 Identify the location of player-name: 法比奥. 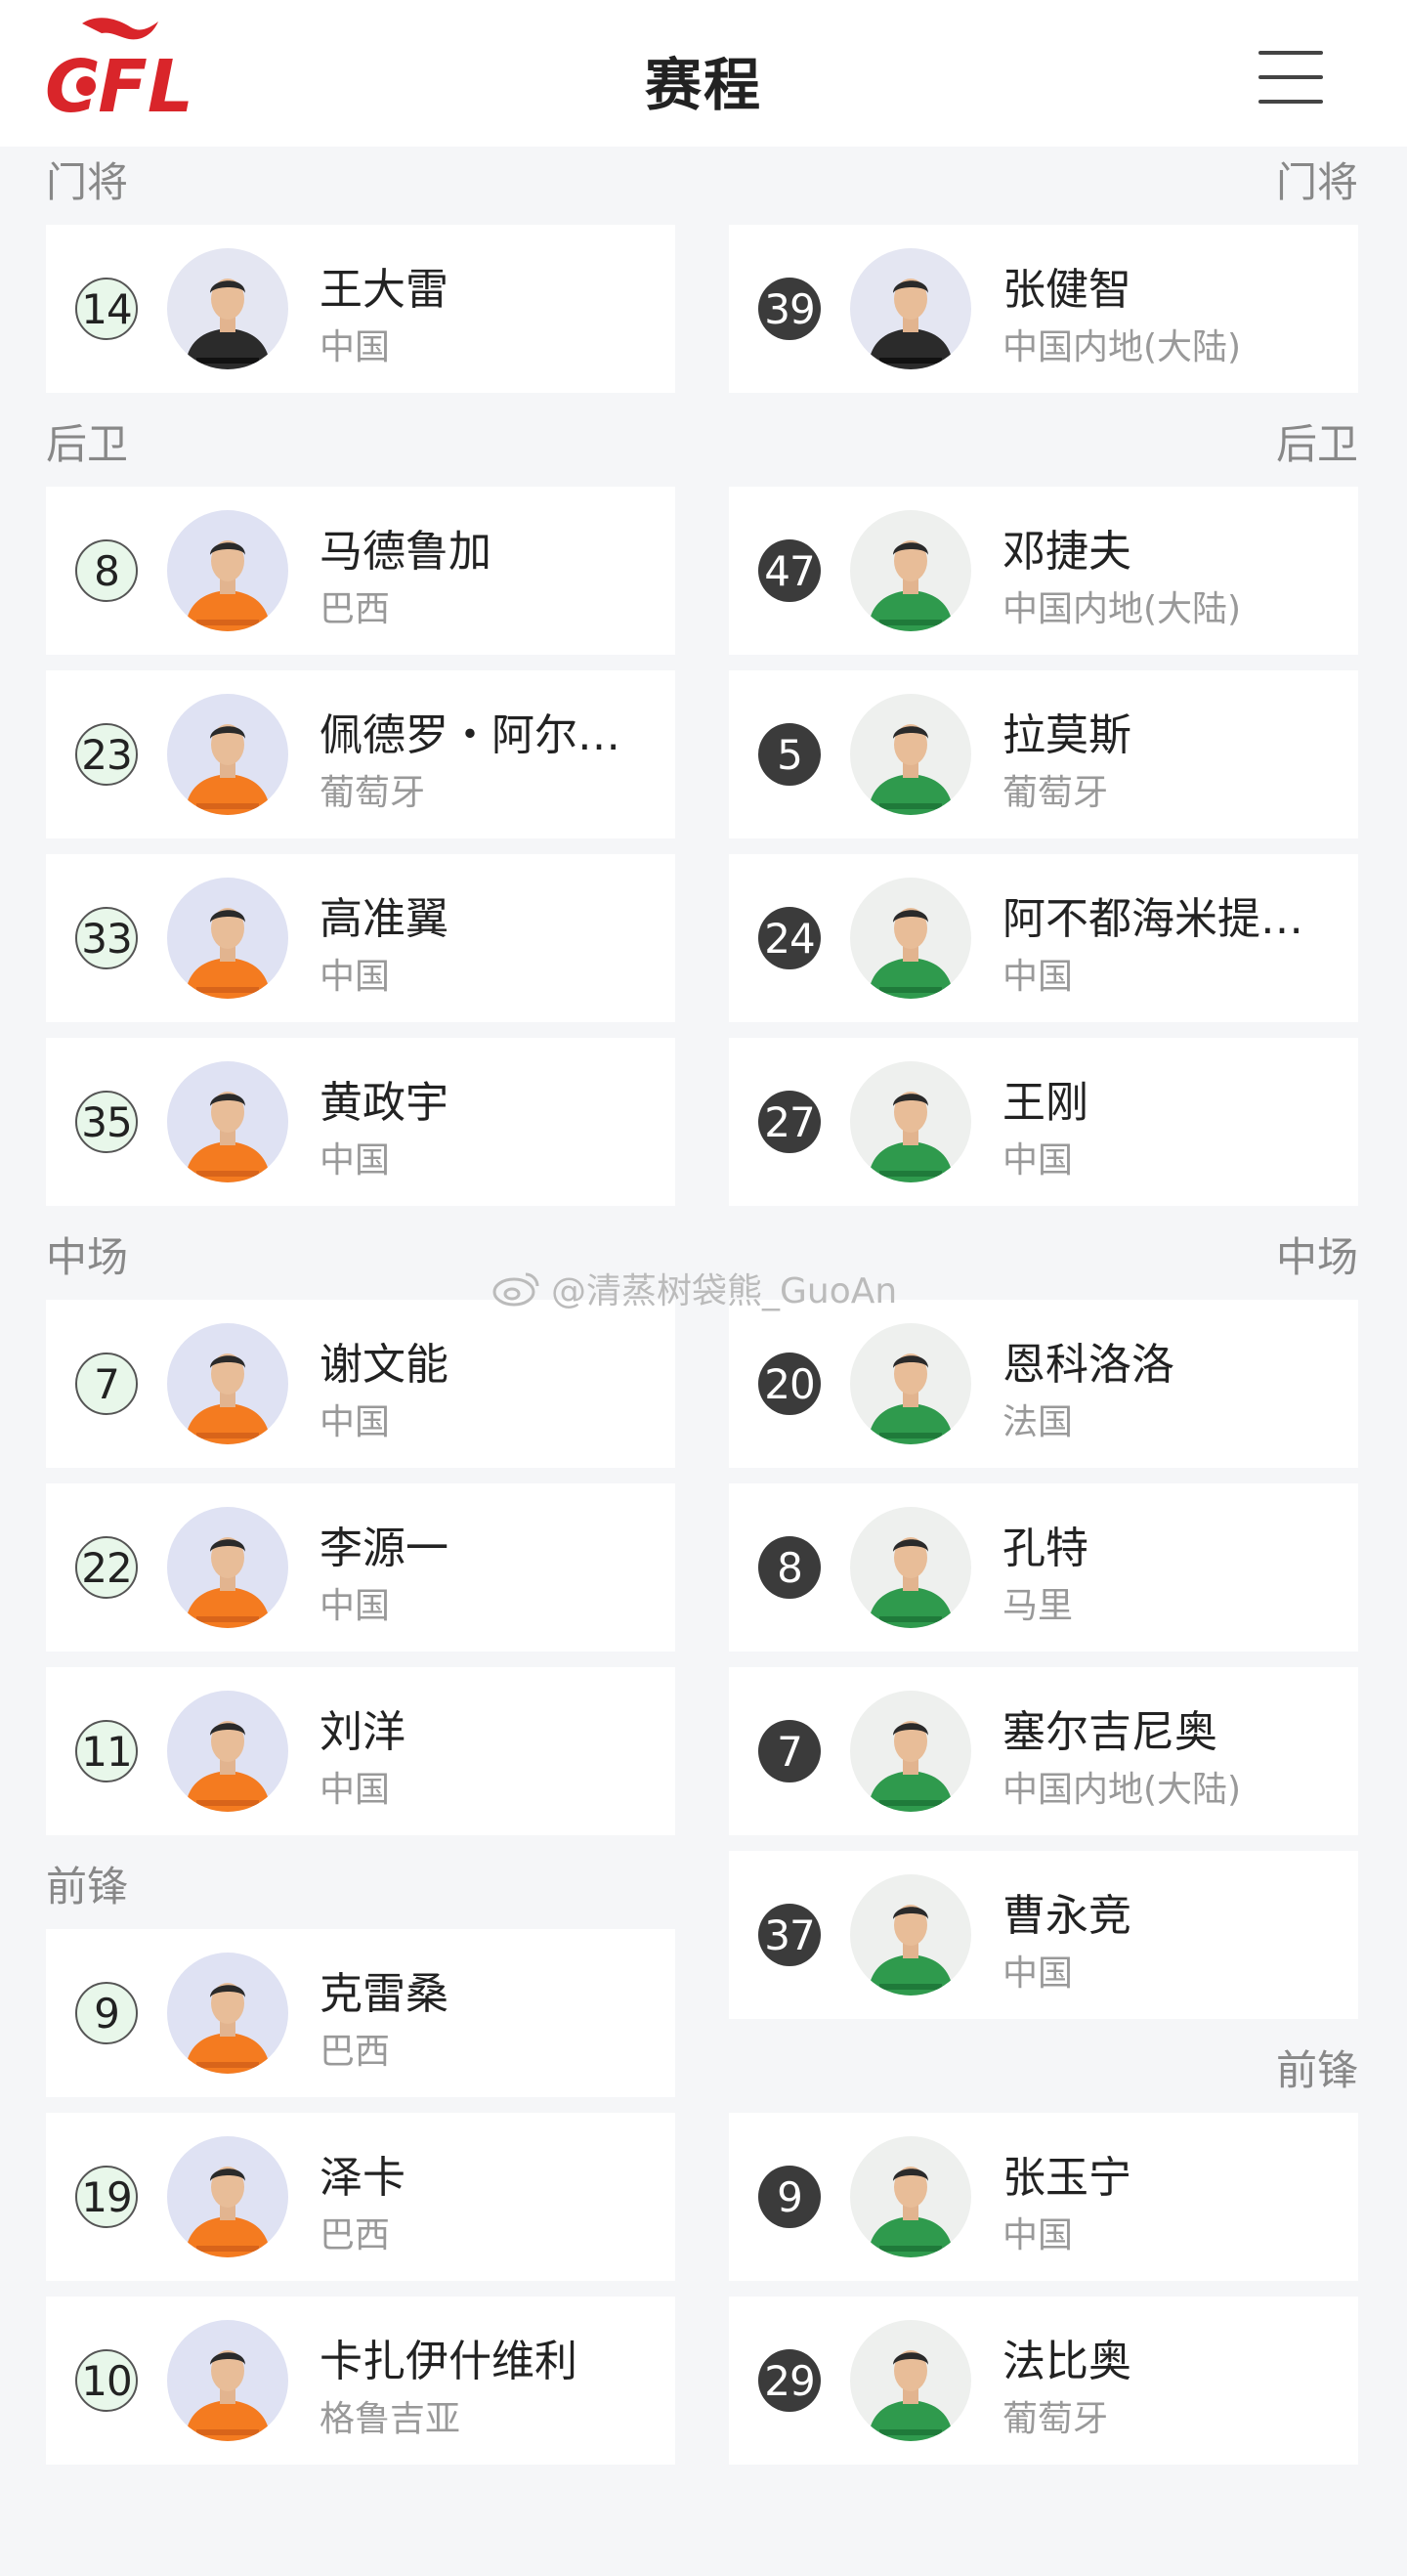
(1066, 2361).